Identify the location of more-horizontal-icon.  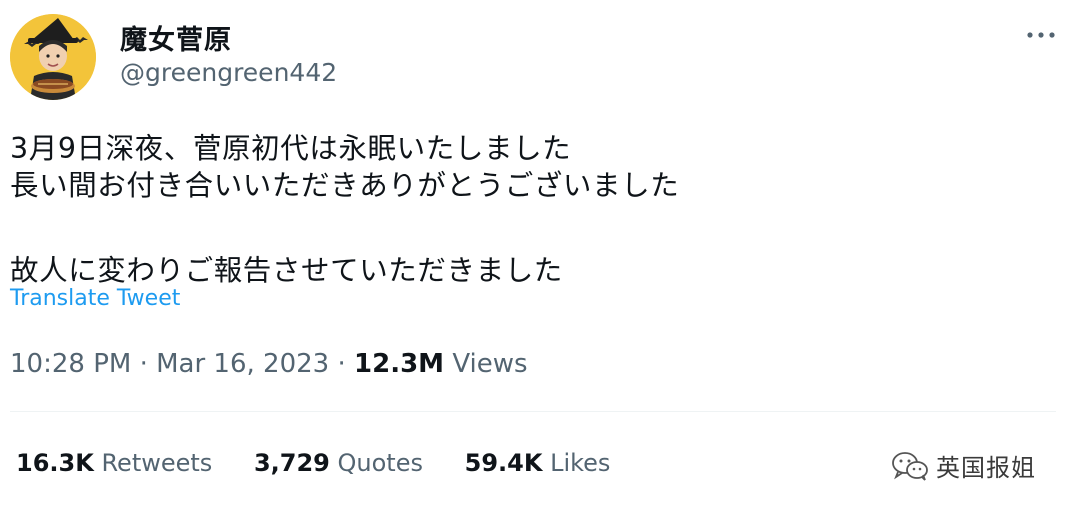
(1041, 35).